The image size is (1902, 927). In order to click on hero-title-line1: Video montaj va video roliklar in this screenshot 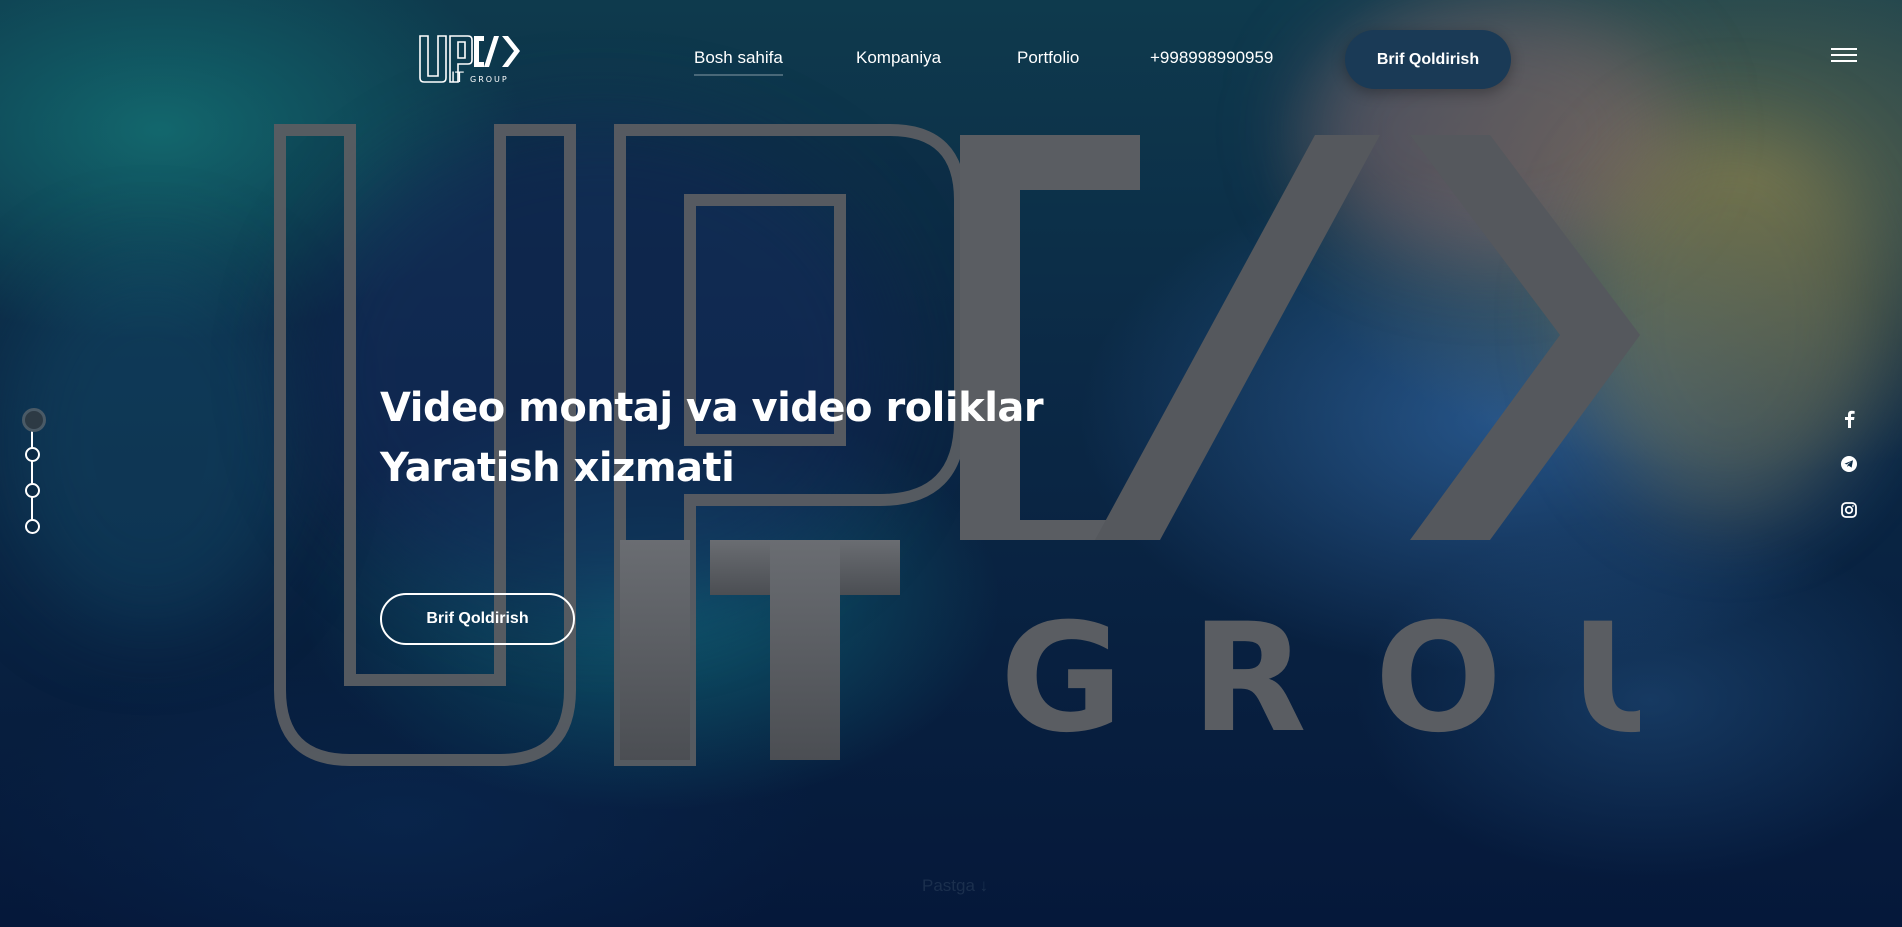, I will do `click(712, 408)`.